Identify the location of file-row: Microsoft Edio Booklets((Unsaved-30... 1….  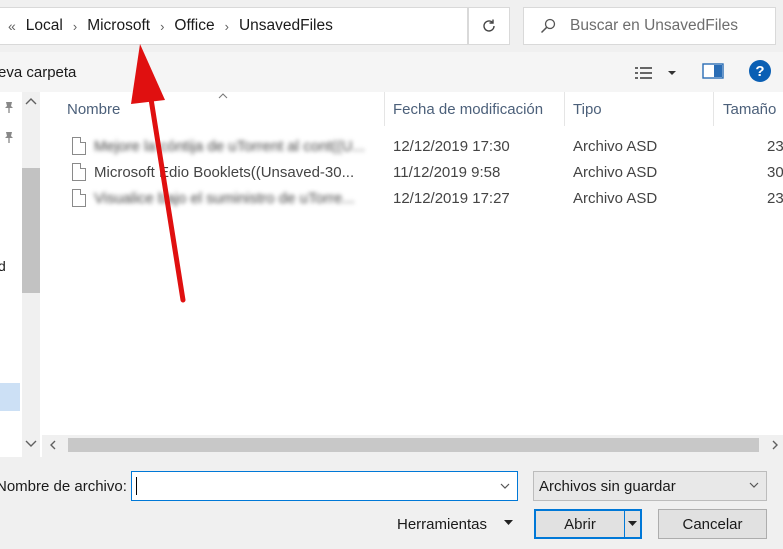
(412, 173).